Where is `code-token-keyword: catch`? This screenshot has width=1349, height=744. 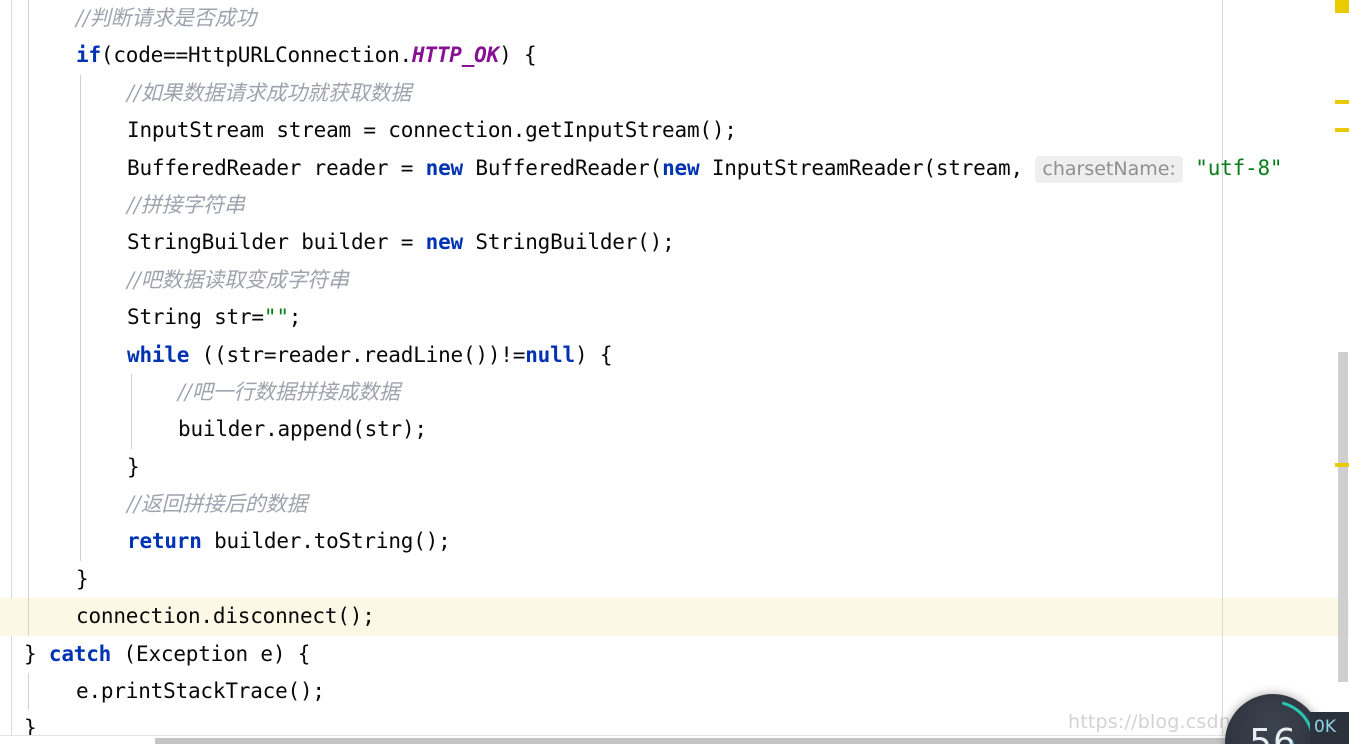 code-token-keyword: catch is located at coordinates (80, 653).